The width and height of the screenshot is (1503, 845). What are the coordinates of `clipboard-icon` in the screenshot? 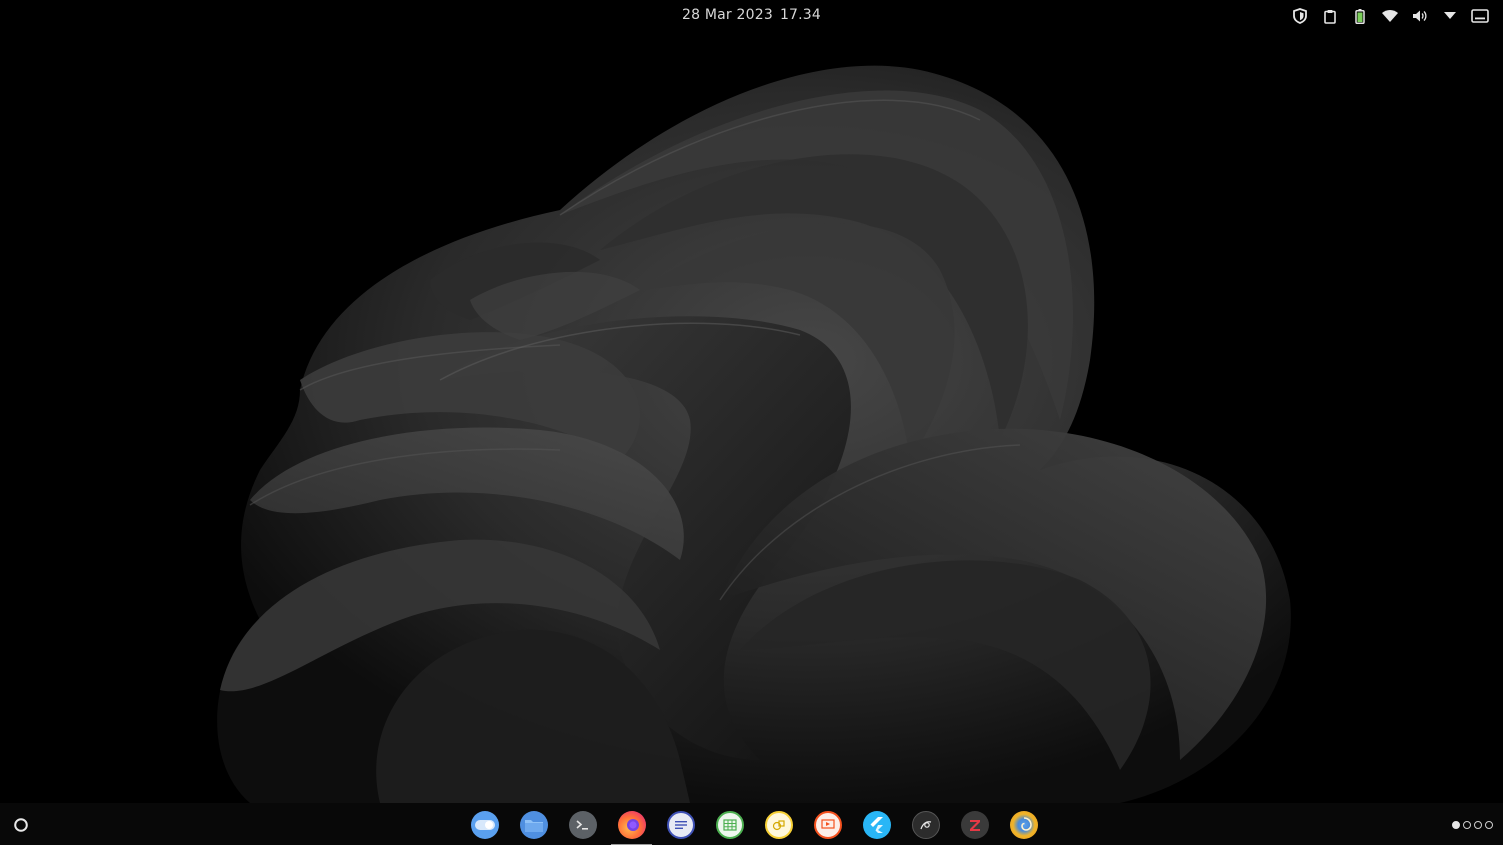 It's located at (1330, 16).